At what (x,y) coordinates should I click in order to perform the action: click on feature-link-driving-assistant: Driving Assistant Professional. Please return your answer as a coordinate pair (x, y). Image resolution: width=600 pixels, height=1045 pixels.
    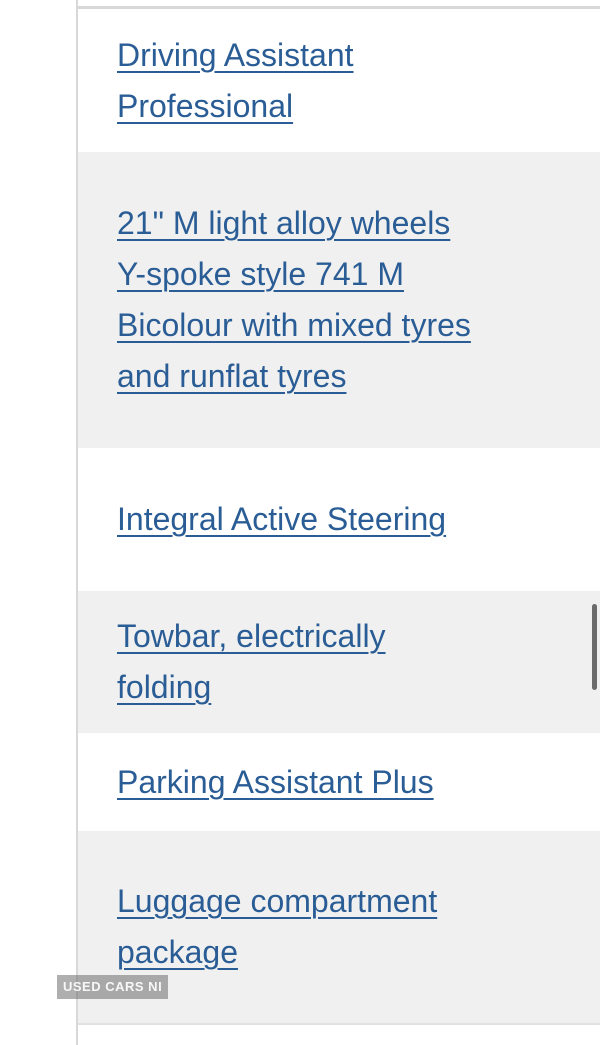
    Looking at the image, I should click on (297, 81).